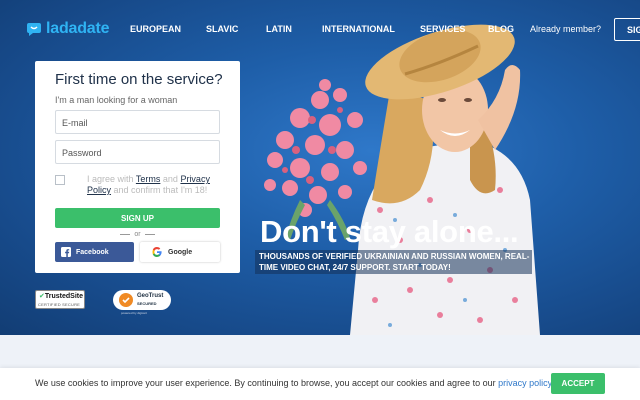 The image size is (640, 400). I want to click on logo-text: ladadate, so click(78, 28).